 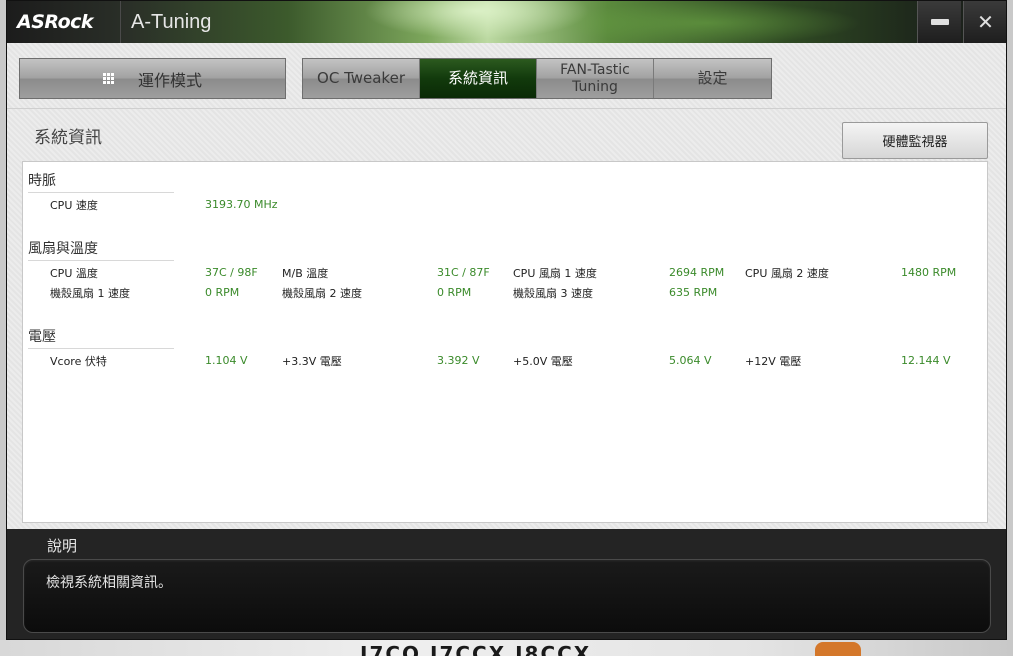 What do you see at coordinates (929, 272) in the screenshot?
I see `cpu-fan2-value: 1480 RPM` at bounding box center [929, 272].